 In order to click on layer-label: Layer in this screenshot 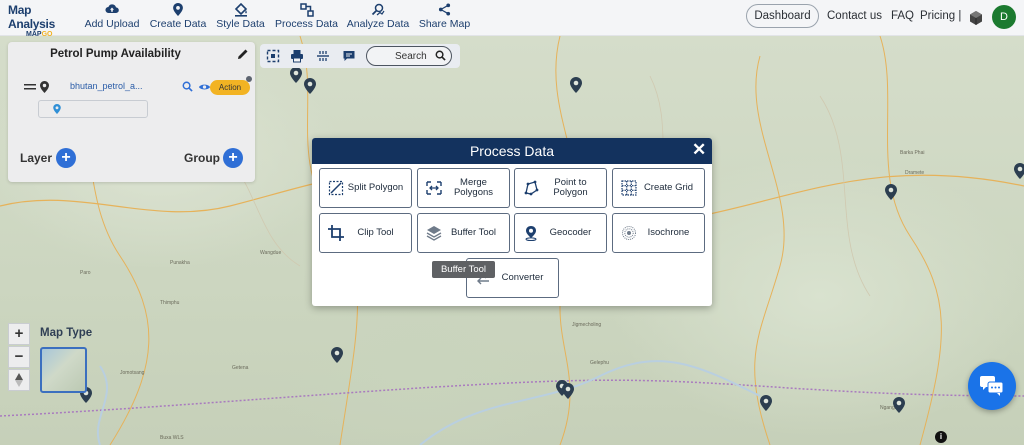, I will do `click(36, 158)`.